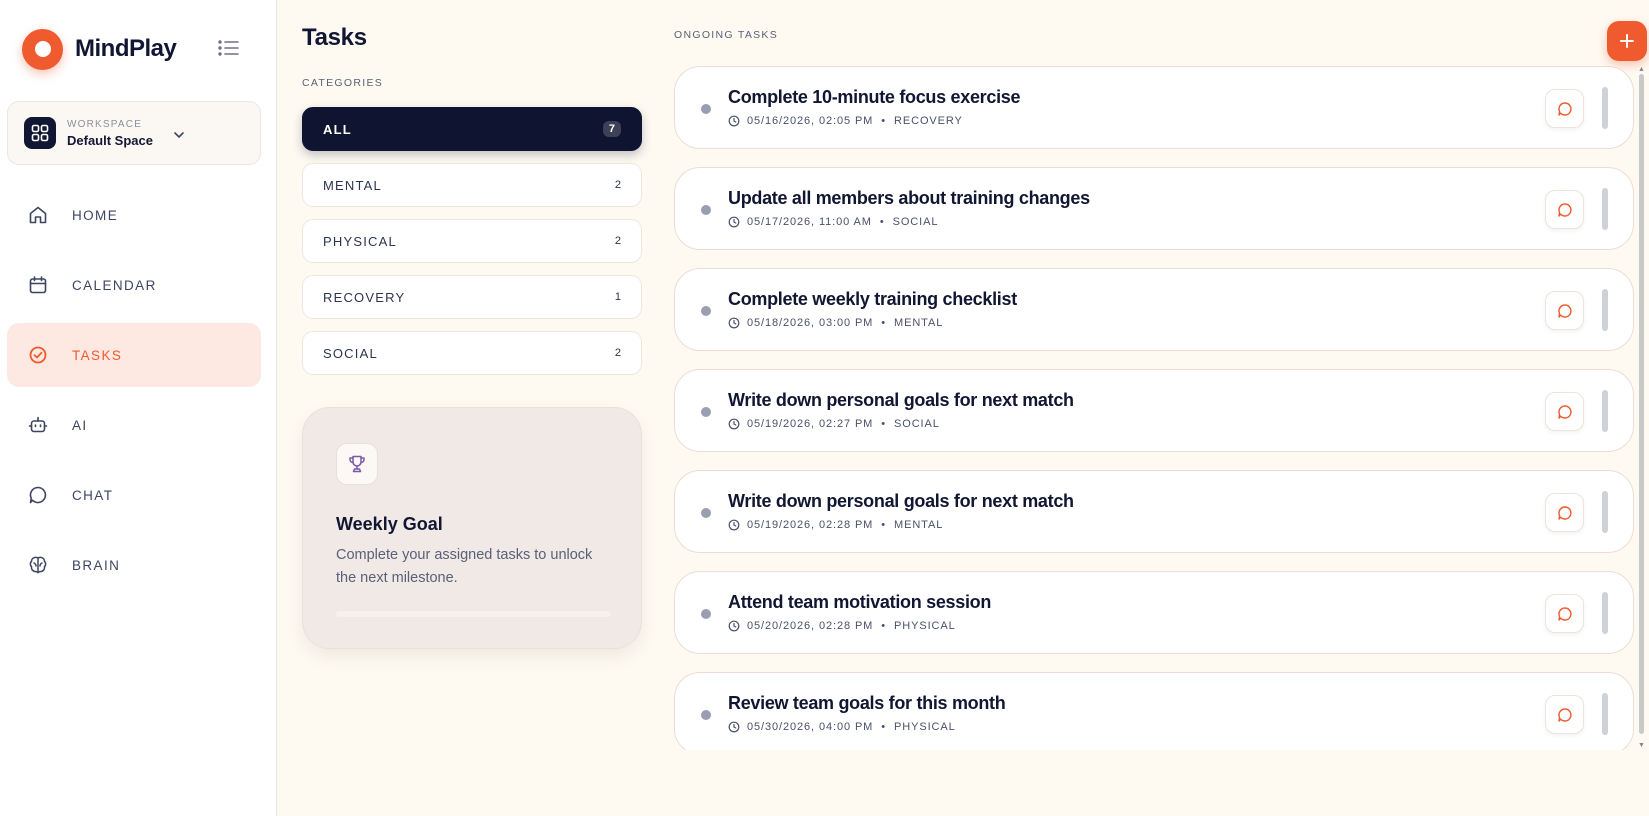  What do you see at coordinates (810, 424) in the screenshot?
I see `task-datetime: 05/19/2026, 02:27 PM` at bounding box center [810, 424].